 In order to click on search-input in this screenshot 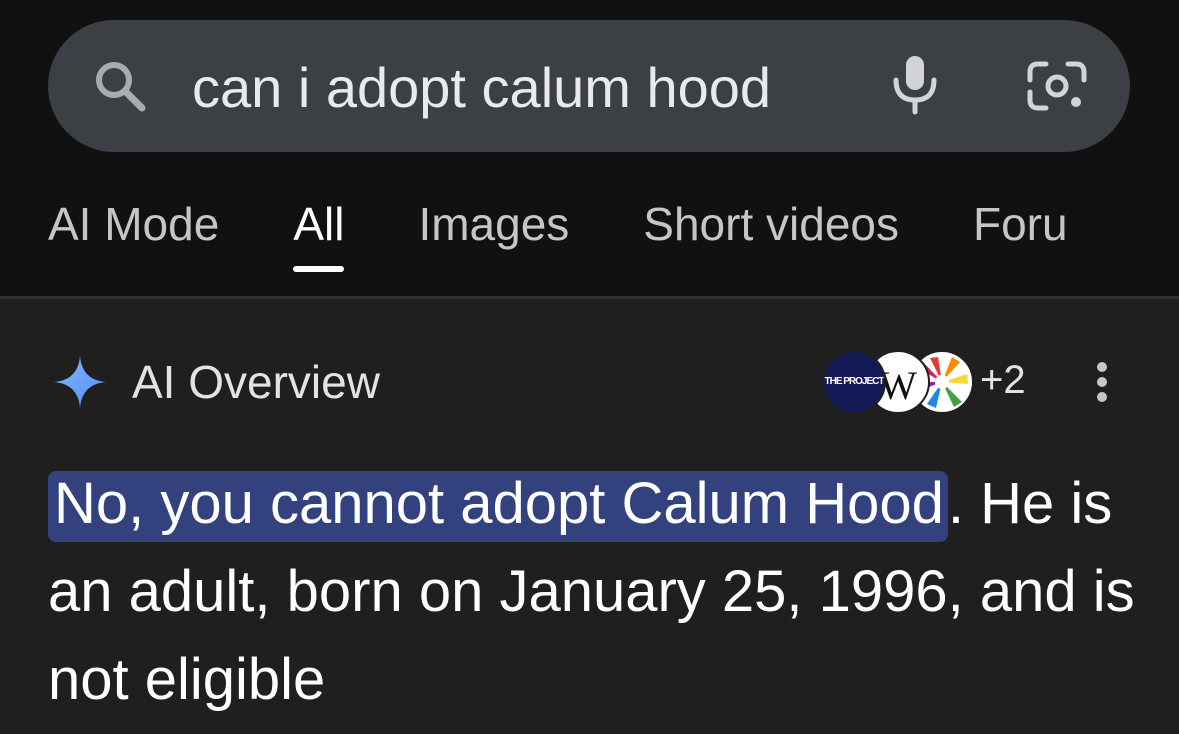, I will do `click(522, 87)`.